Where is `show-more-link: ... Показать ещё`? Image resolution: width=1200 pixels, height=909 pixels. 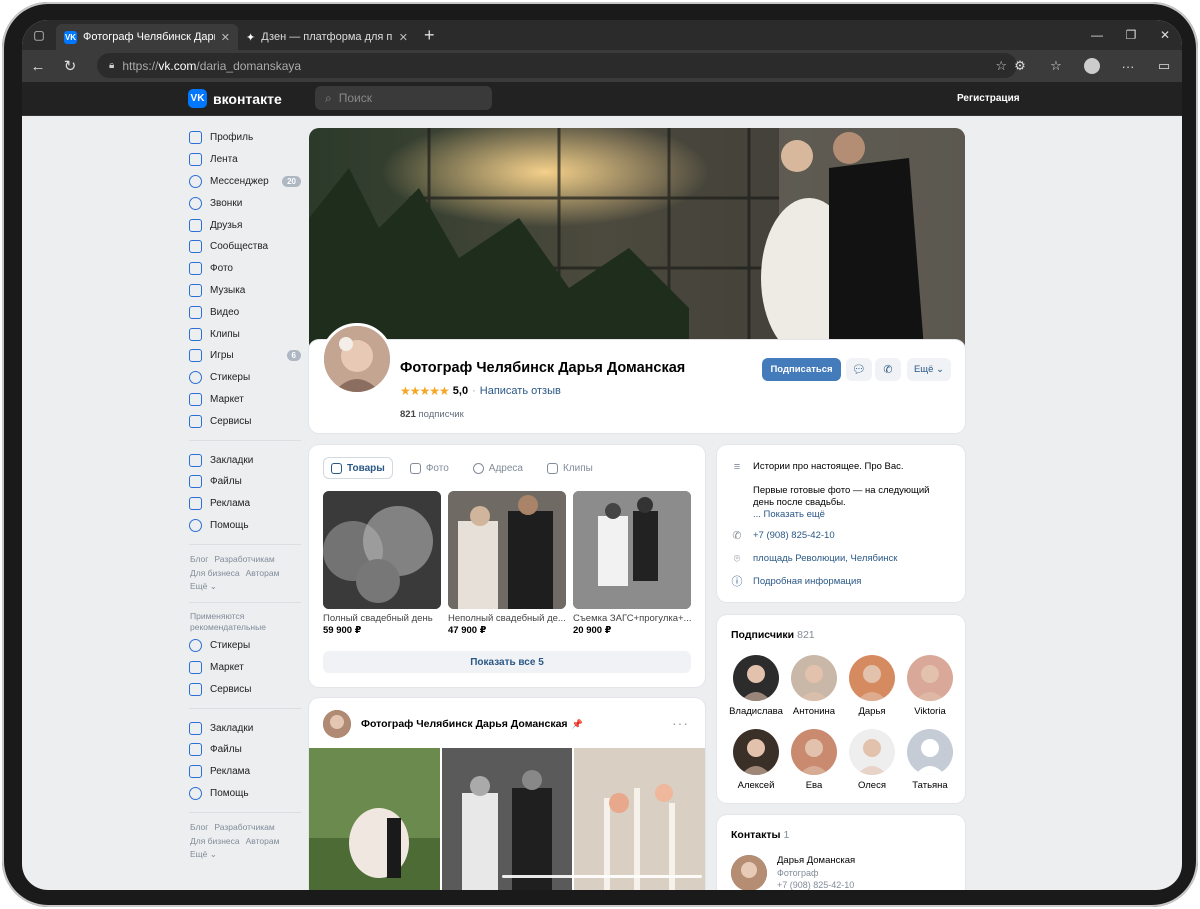
show-more-link: ... Показать ещё is located at coordinates (853, 515).